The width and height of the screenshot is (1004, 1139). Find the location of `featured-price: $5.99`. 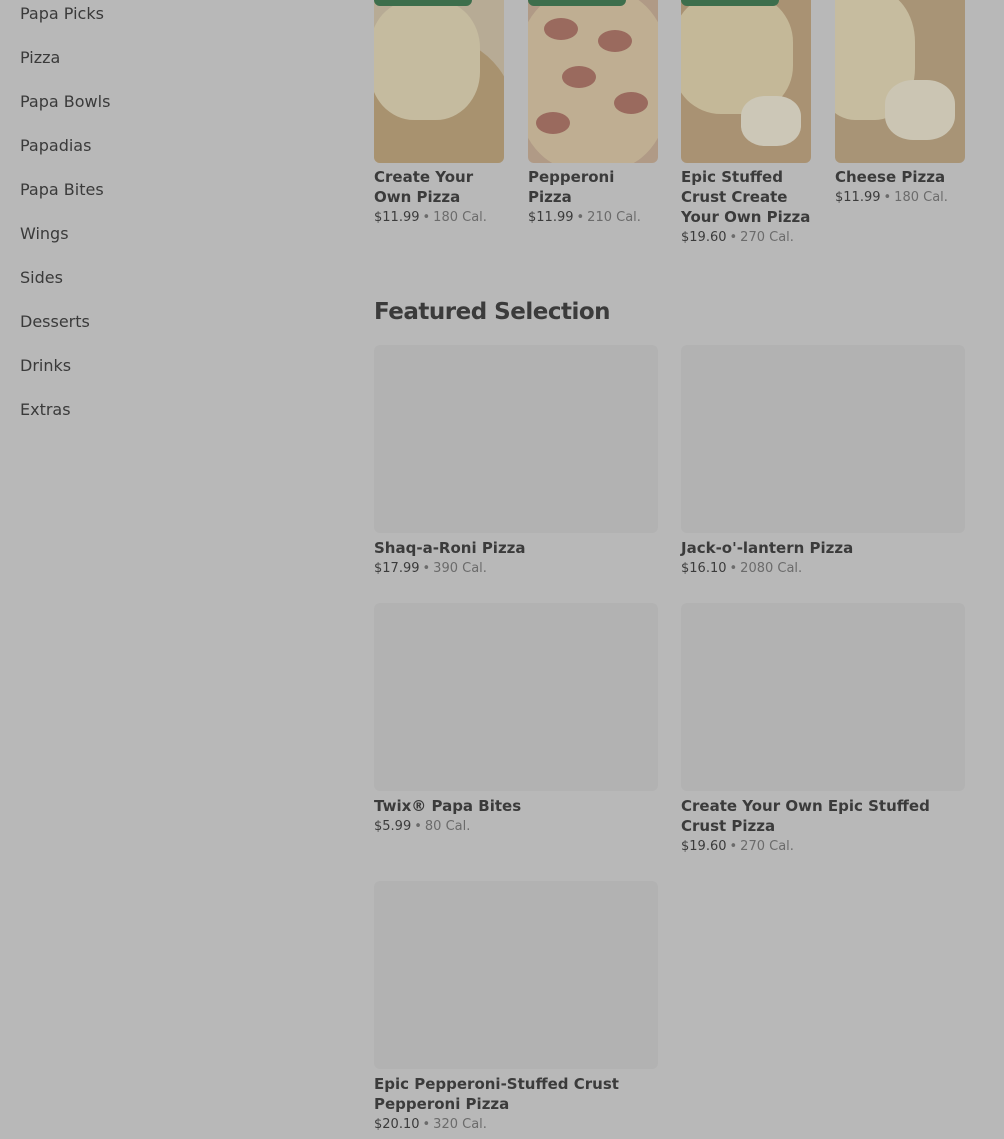

featured-price: $5.99 is located at coordinates (393, 826).